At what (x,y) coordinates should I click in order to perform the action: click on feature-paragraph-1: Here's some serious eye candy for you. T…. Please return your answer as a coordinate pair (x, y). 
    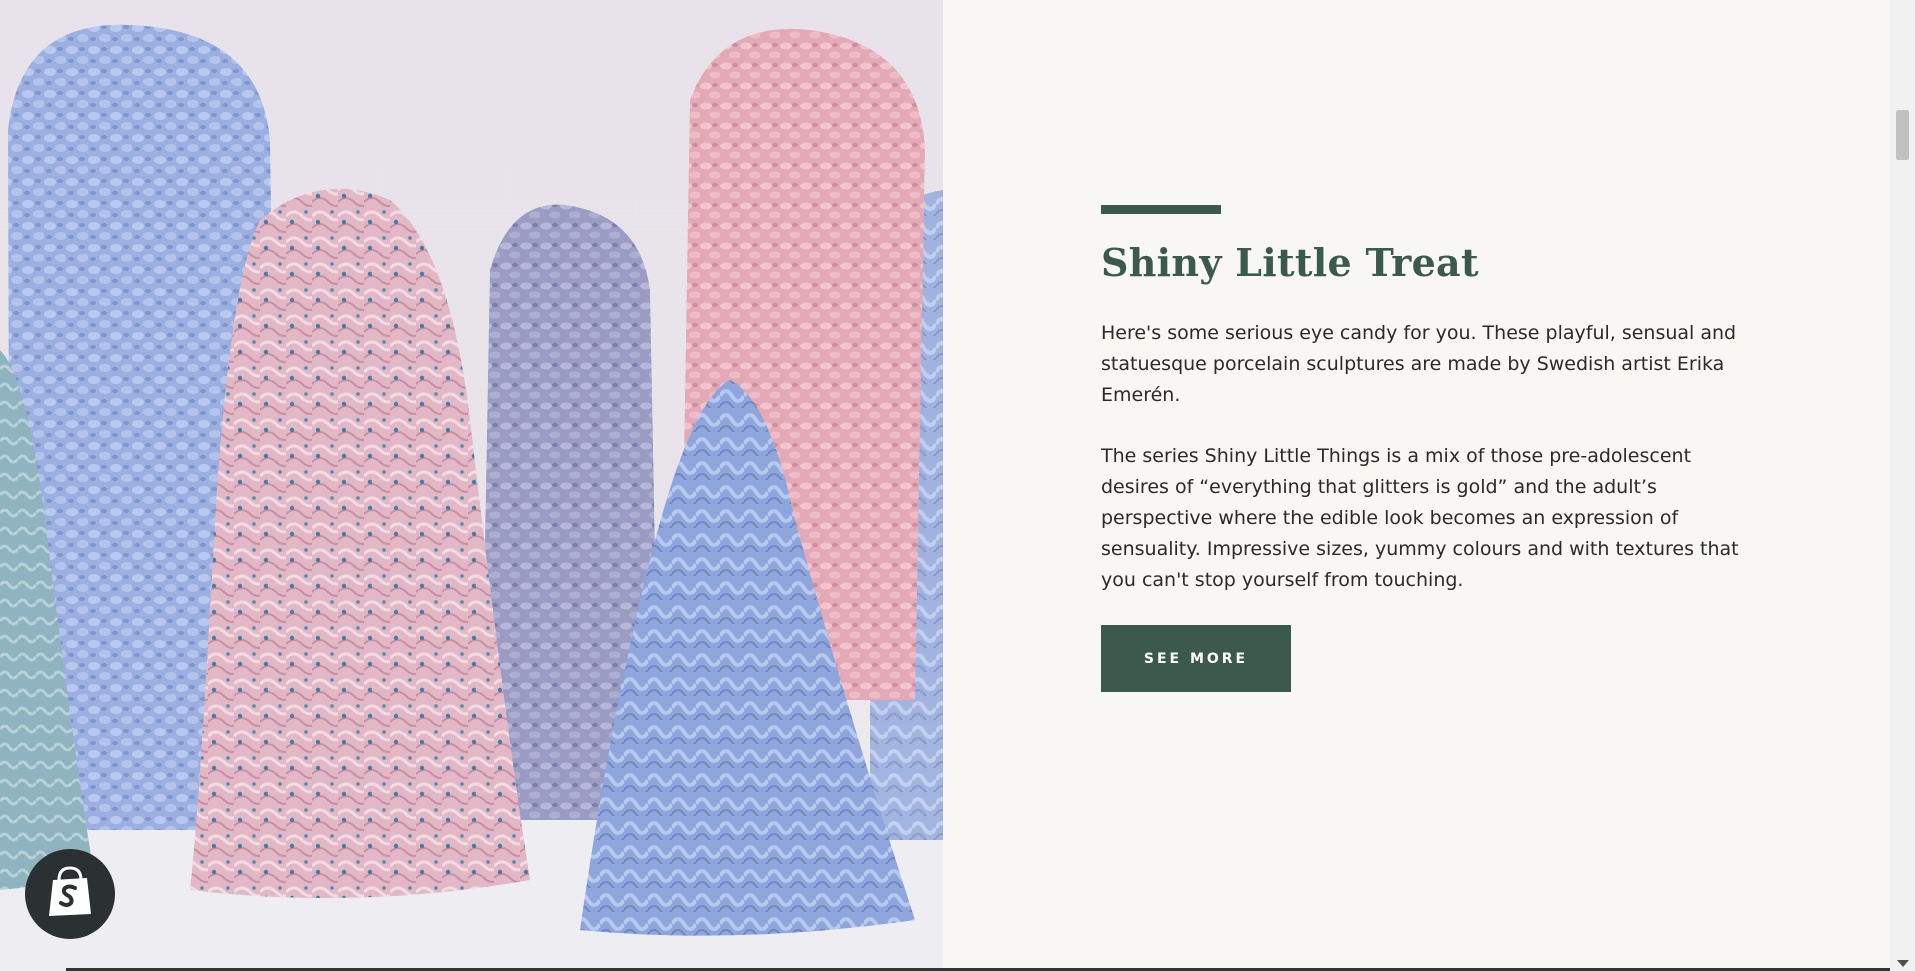
    Looking at the image, I should click on (1419, 364).